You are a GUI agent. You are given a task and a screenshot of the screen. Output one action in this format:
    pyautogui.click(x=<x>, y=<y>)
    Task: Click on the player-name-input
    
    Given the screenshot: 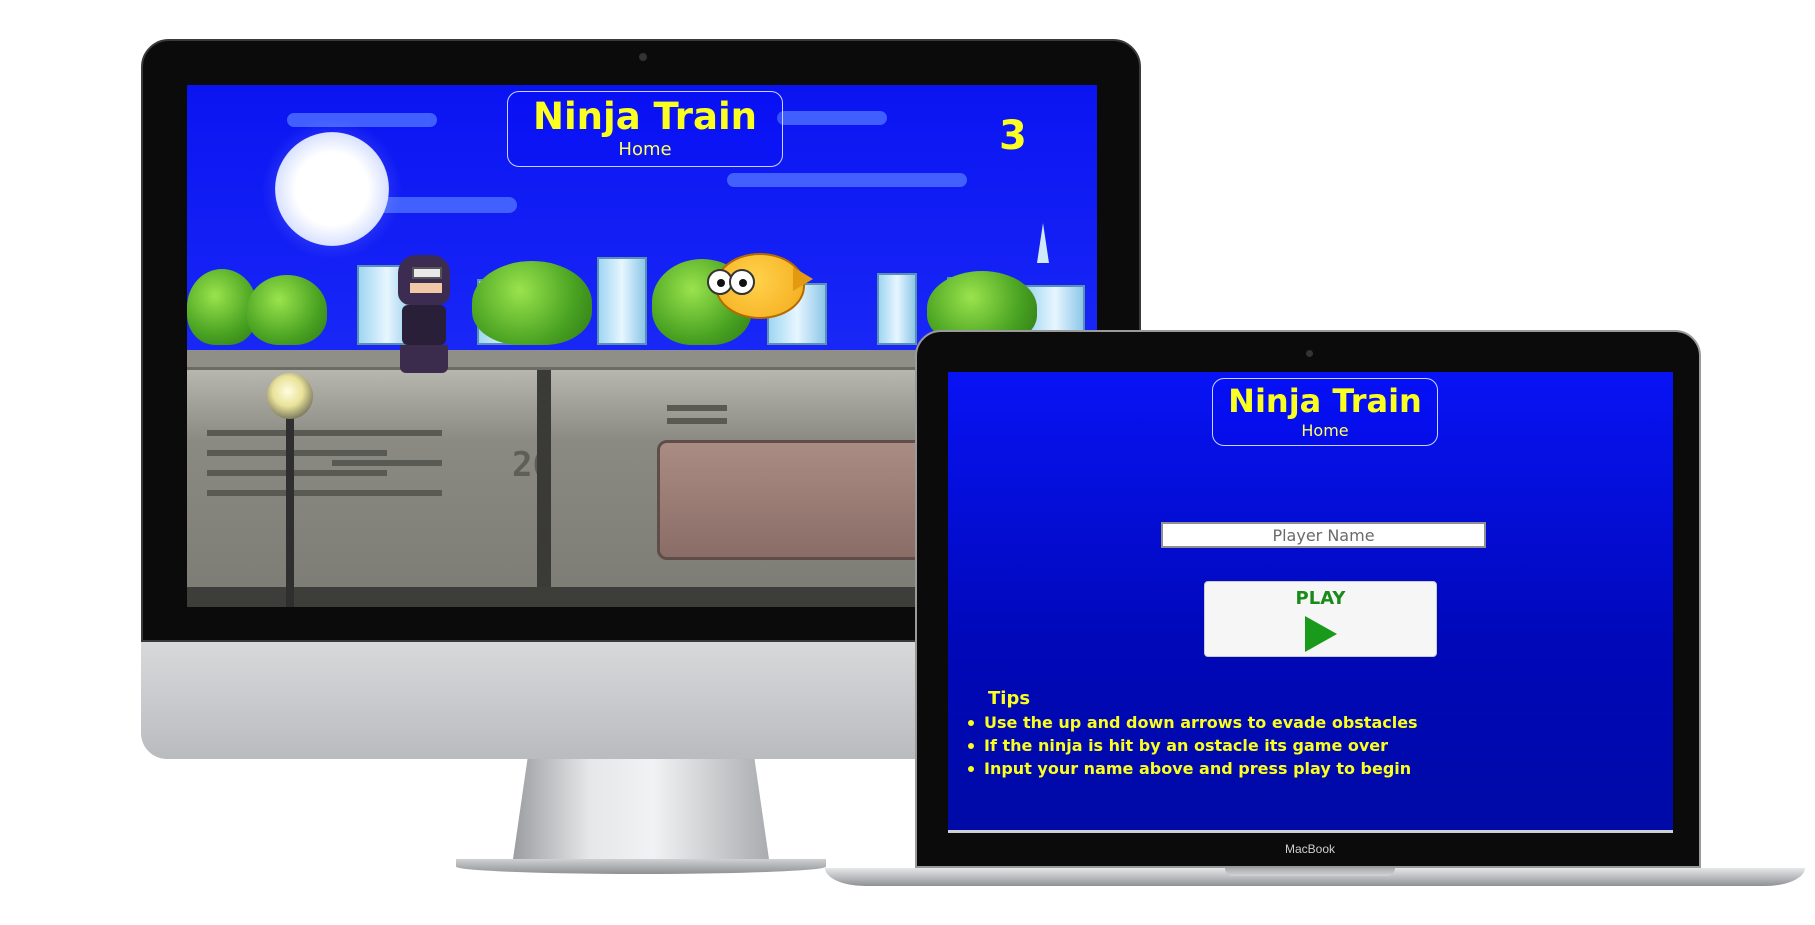 What is the action you would take?
    pyautogui.click(x=1323, y=535)
    